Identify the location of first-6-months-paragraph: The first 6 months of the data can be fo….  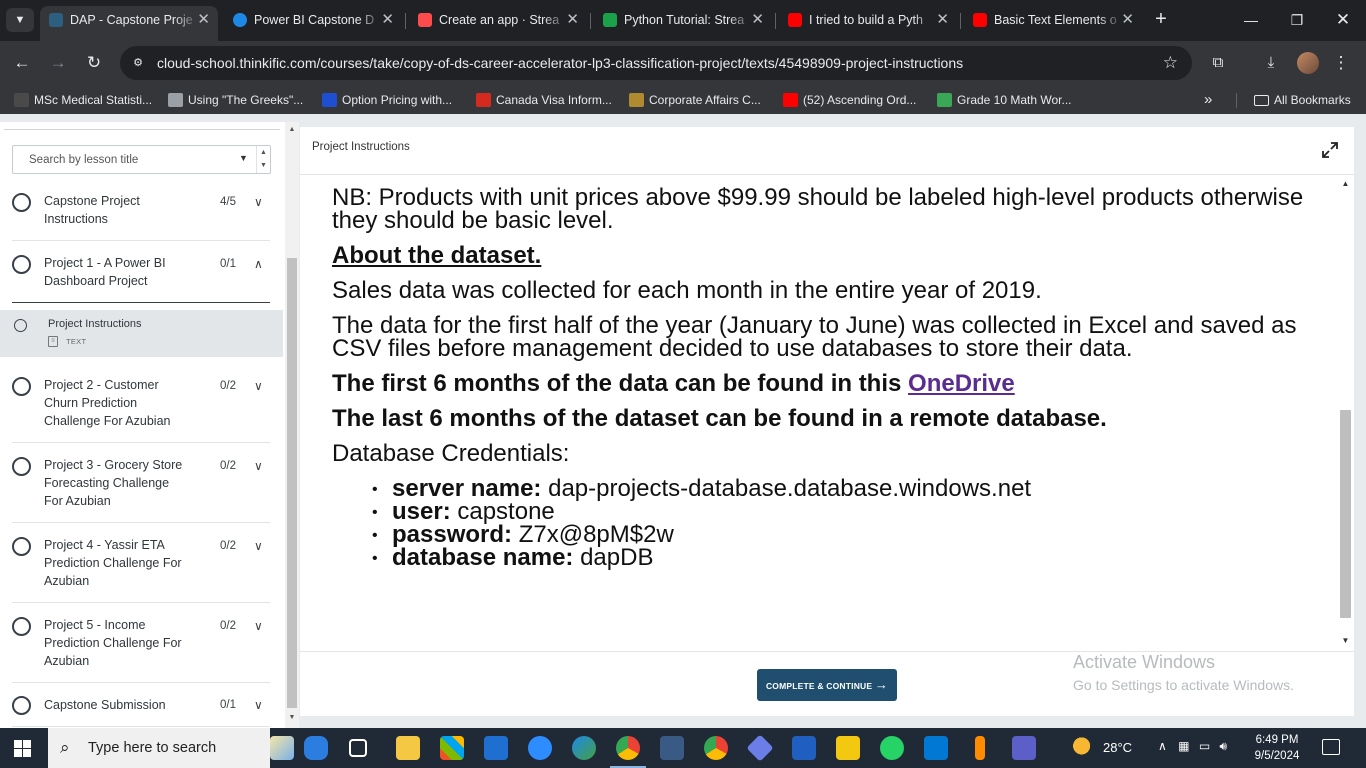
(824, 383).